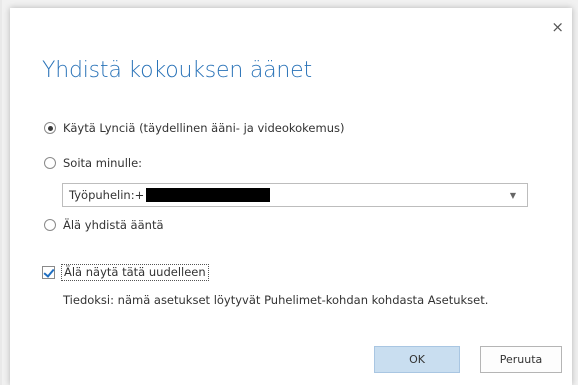 Image resolution: width=578 pixels, height=385 pixels. I want to click on close-icon: ×, so click(557, 27).